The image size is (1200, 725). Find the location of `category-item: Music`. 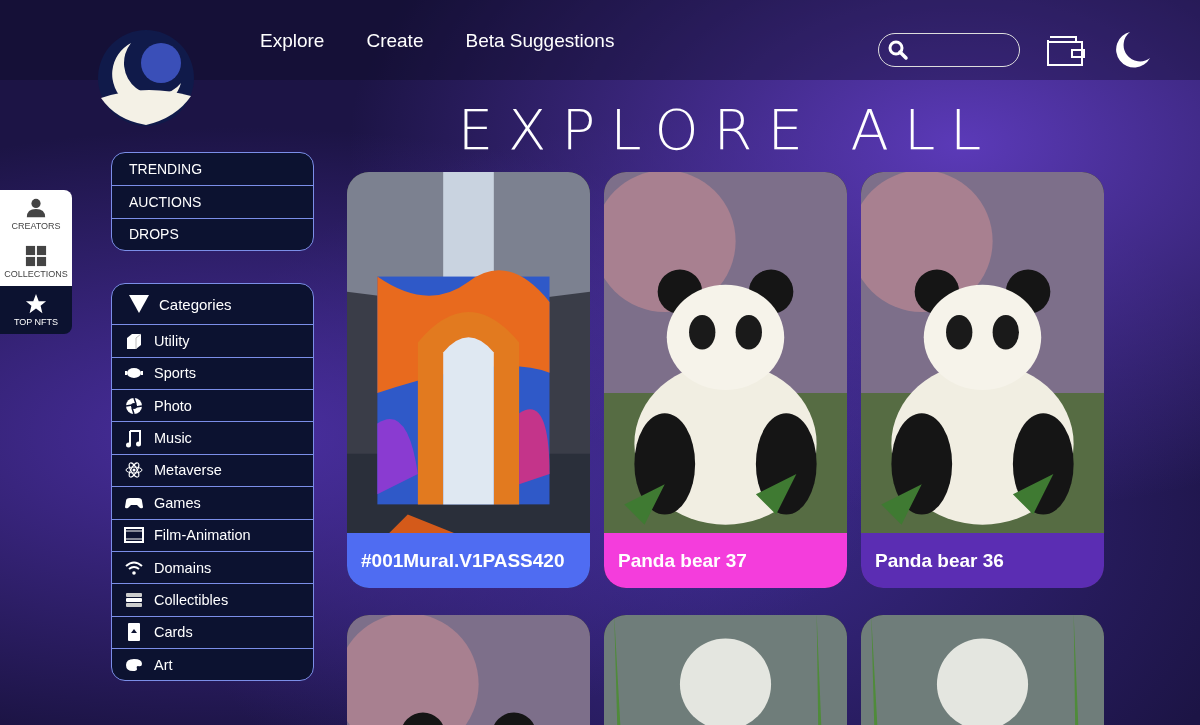

category-item: Music is located at coordinates (212, 437).